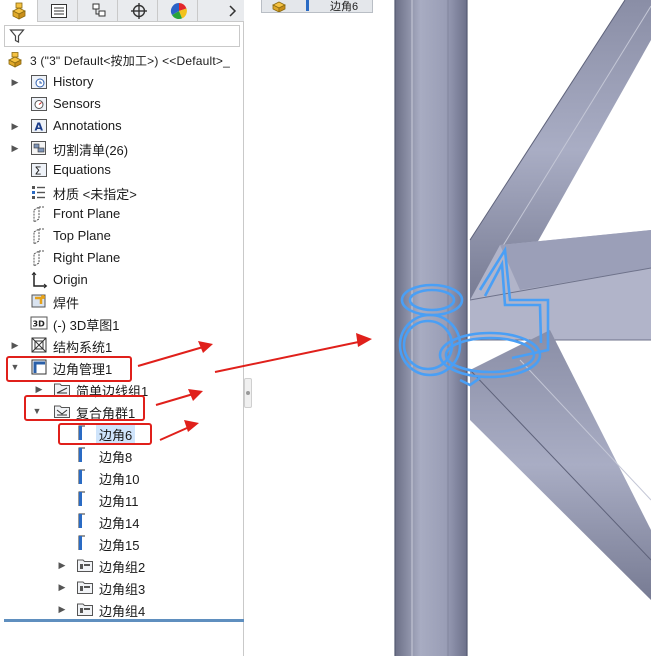  Describe the element at coordinates (83, 369) in the screenshot. I see `tree-item-label: 边角管理1` at that location.